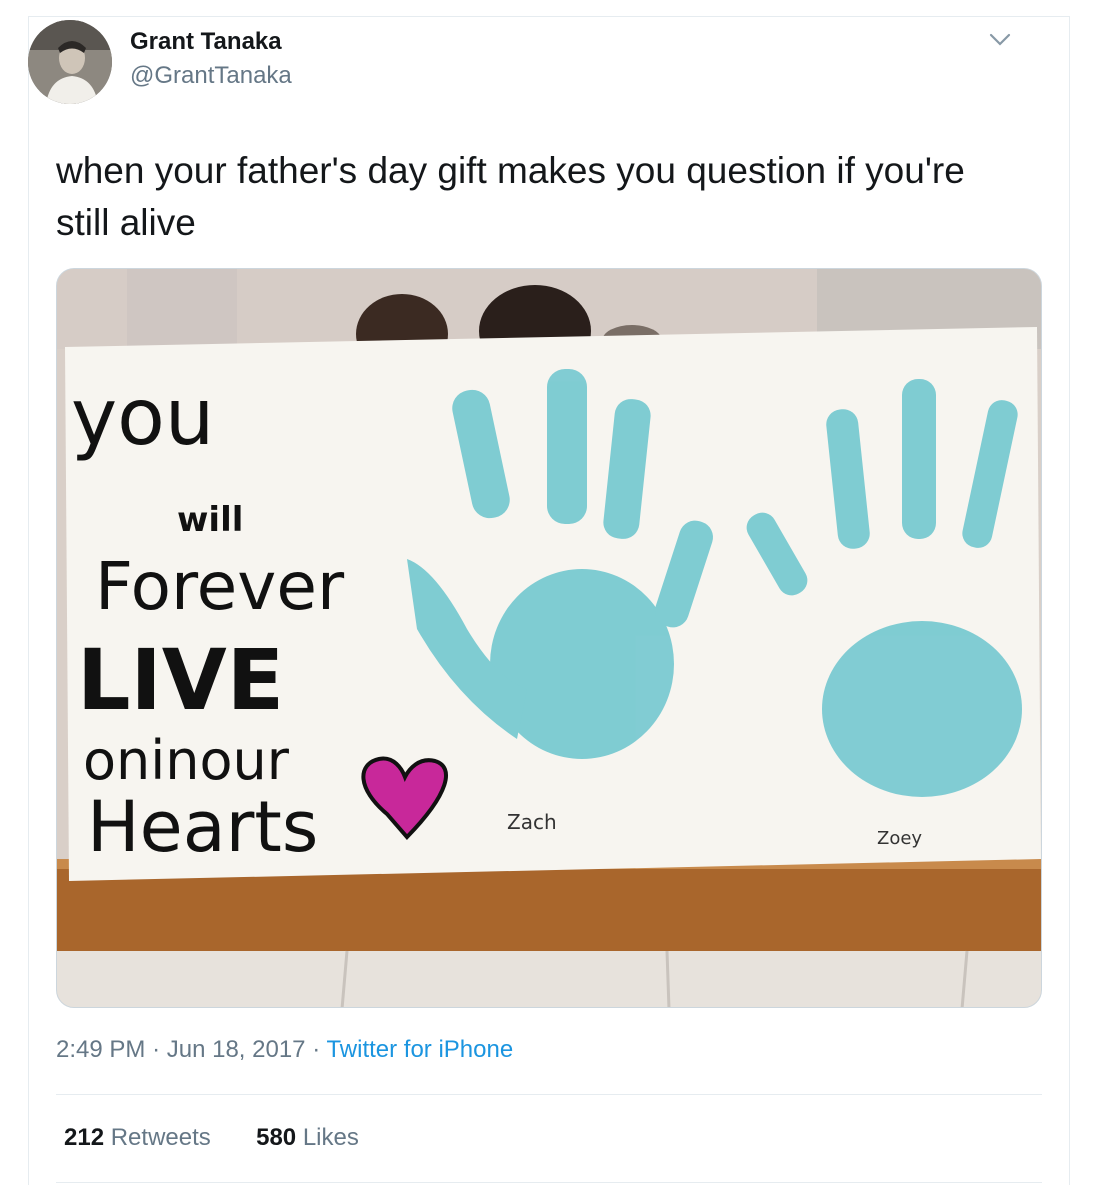  What do you see at coordinates (276, 1137) in the screenshot?
I see `likes-count: 580` at bounding box center [276, 1137].